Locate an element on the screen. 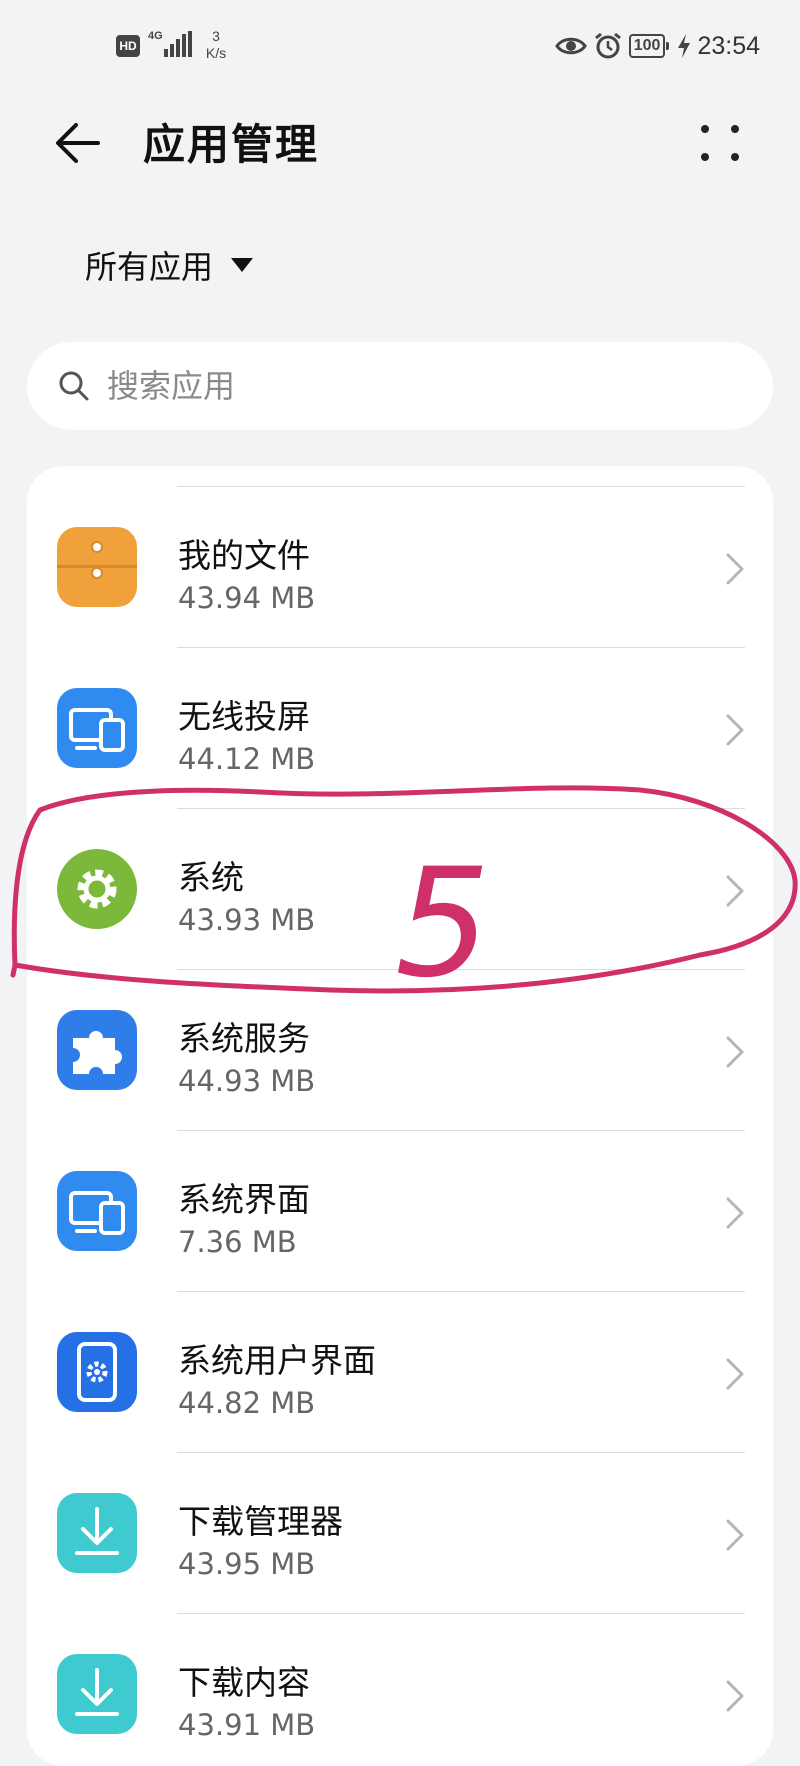  app-list-item: 系统用户界面 44.82 MB is located at coordinates (400, 1372).